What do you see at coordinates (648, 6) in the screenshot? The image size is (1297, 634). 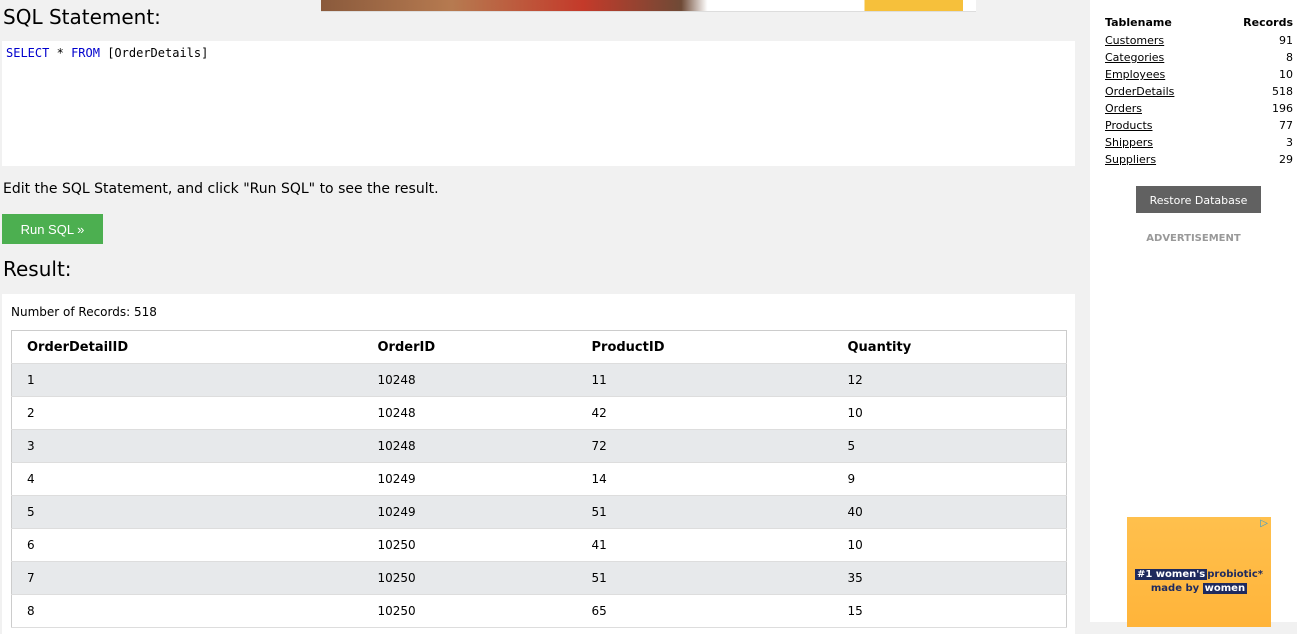 I see `top-advertisement-banner` at bounding box center [648, 6].